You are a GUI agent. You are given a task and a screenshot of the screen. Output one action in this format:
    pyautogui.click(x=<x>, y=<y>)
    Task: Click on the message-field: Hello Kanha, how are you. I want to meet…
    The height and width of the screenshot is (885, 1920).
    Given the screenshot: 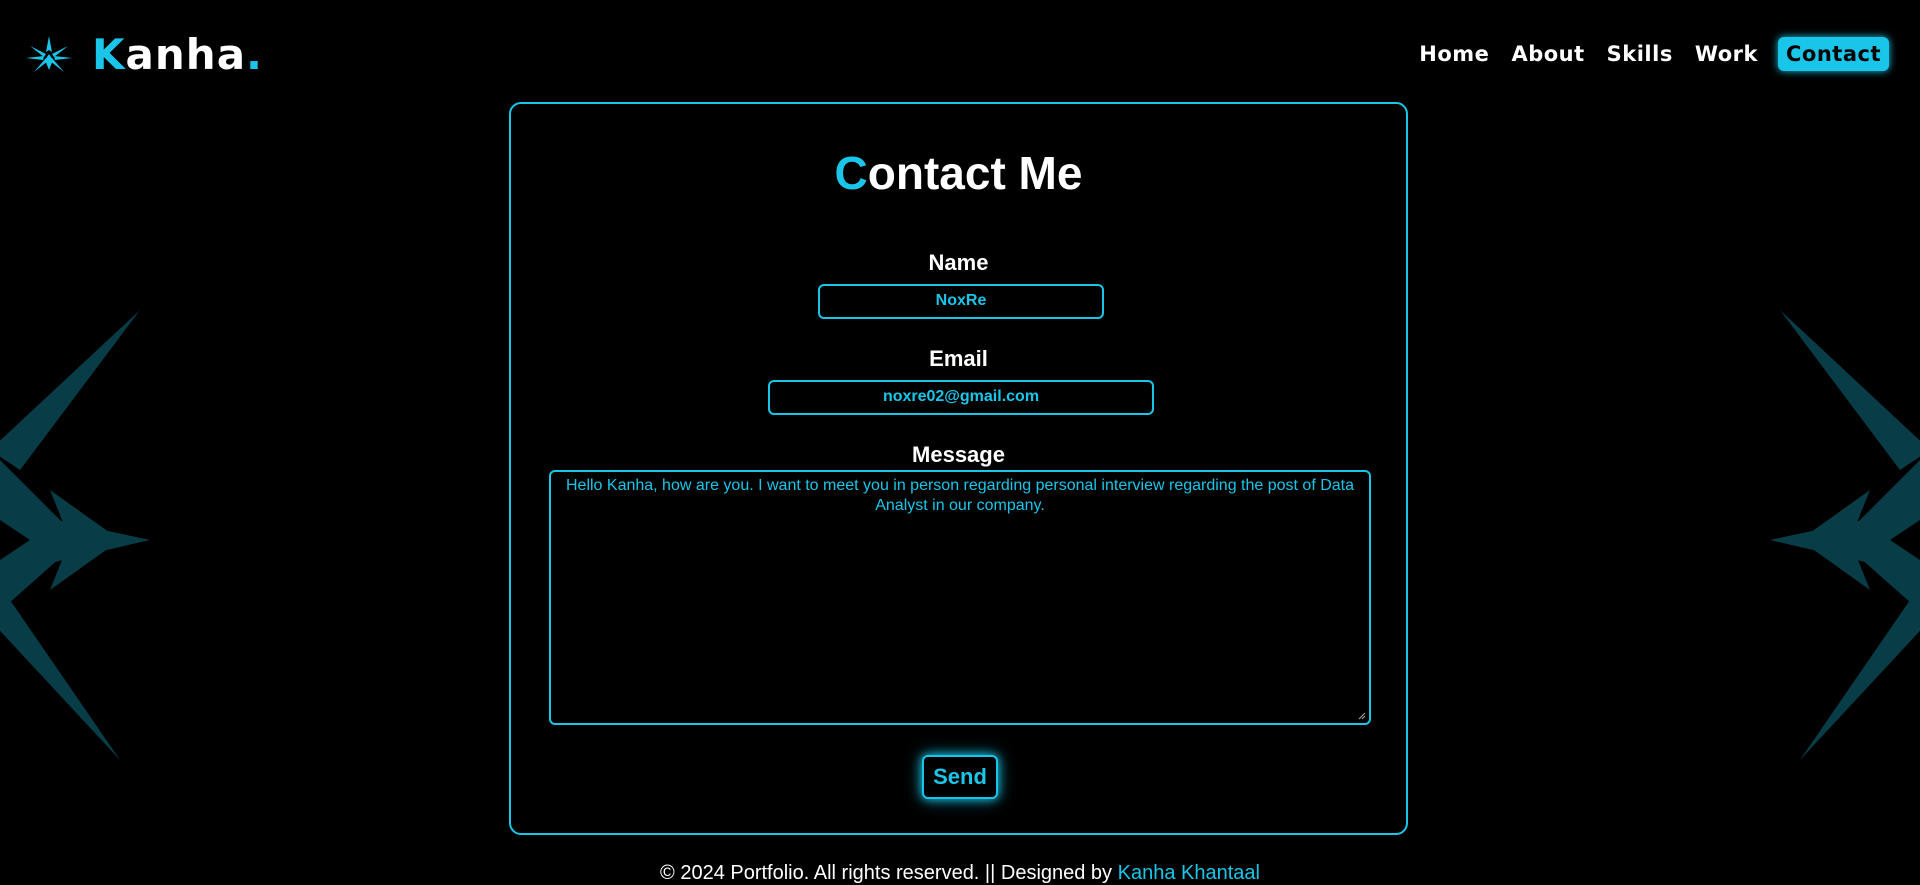 What is the action you would take?
    pyautogui.click(x=960, y=597)
    